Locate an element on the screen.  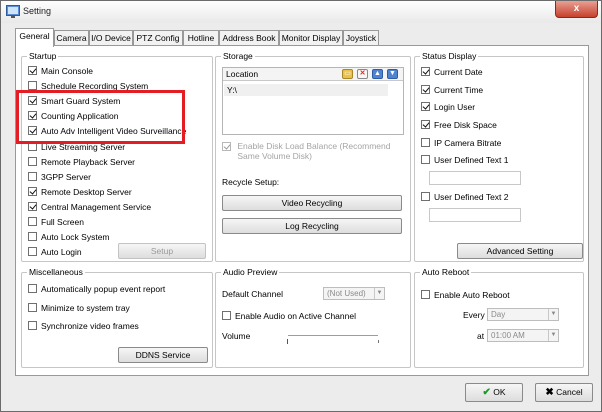
checkbox-remote-playback: Remote Playback Server is located at coordinates (81, 162).